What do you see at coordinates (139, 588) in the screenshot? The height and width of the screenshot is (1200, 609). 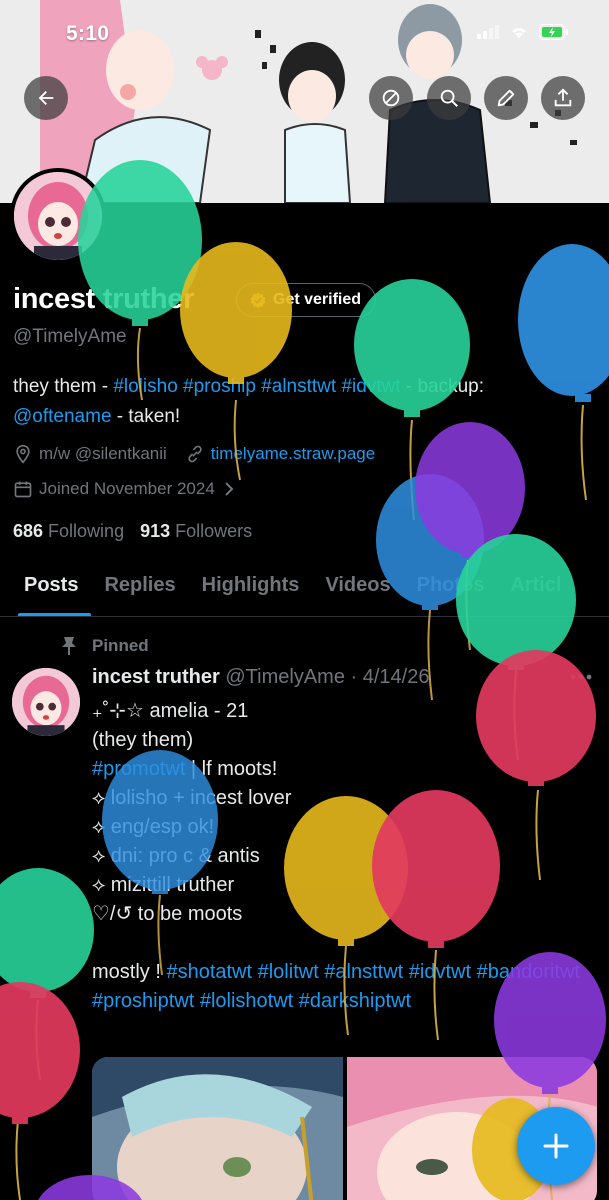 I see `tab-replies: Replies` at bounding box center [139, 588].